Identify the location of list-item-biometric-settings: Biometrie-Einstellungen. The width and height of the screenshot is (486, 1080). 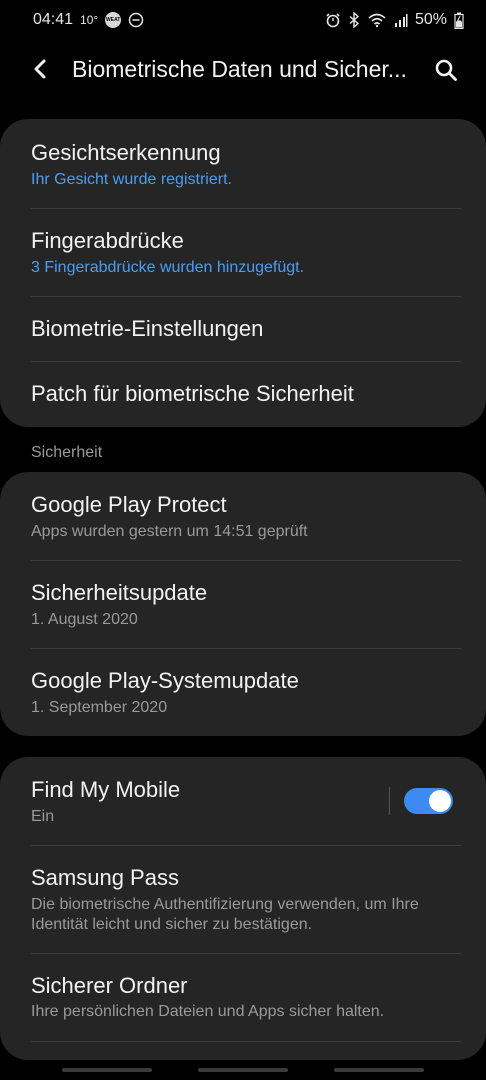
(243, 328).